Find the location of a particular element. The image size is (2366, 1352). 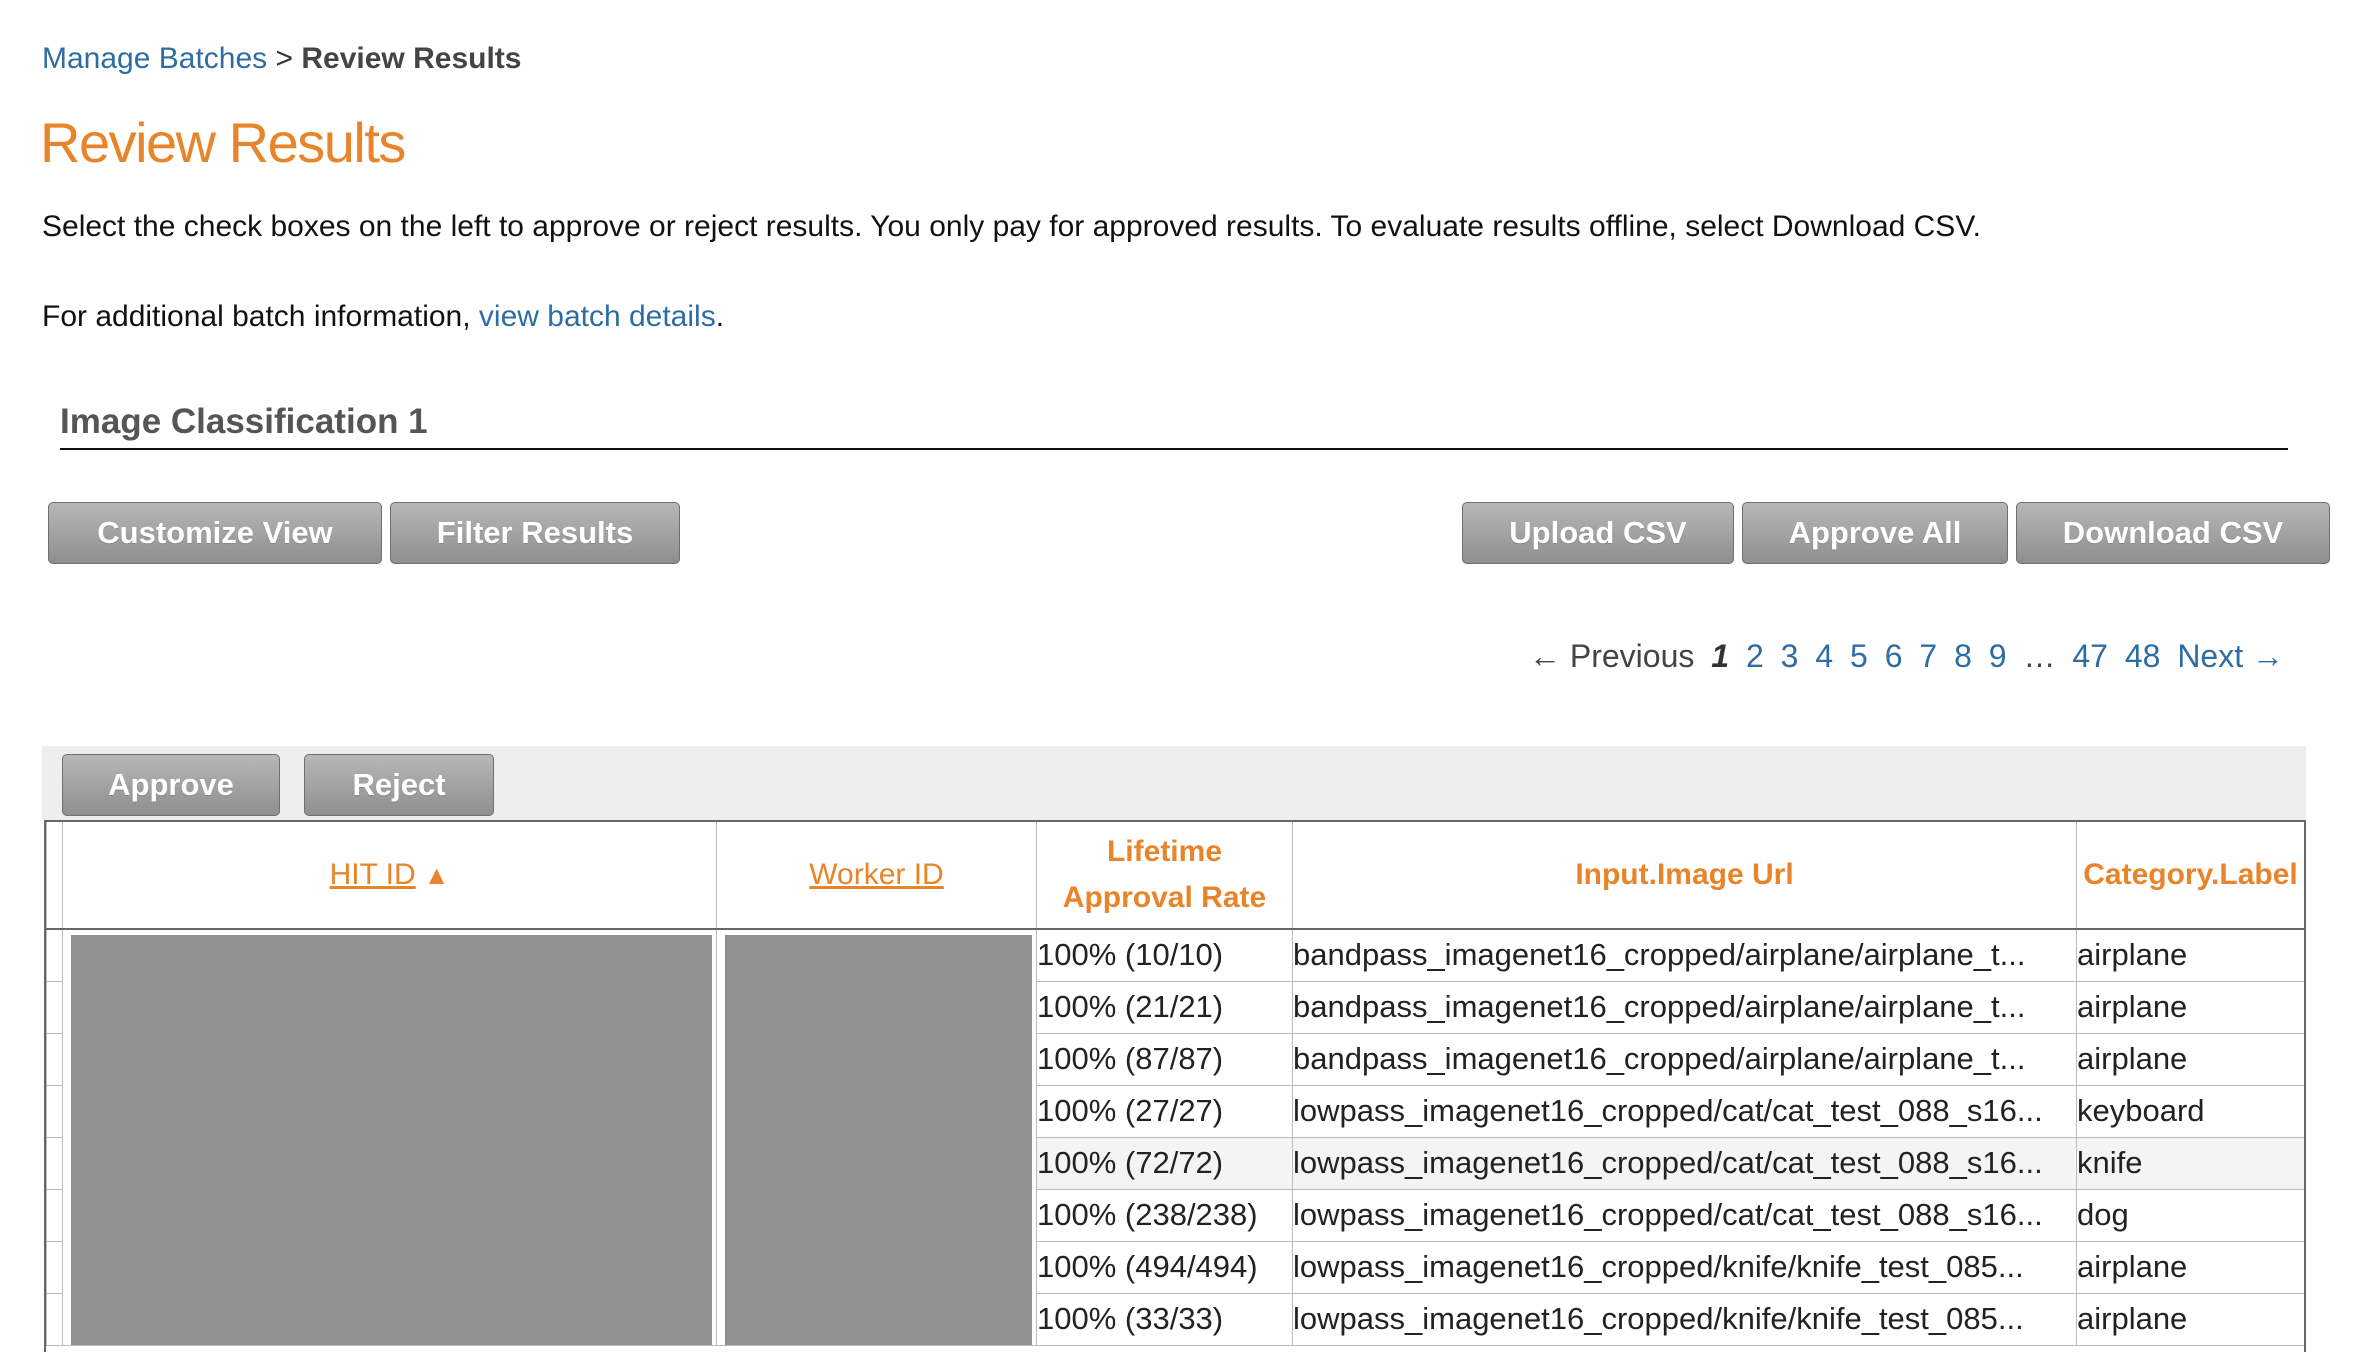

select-column-header is located at coordinates (54, 875).